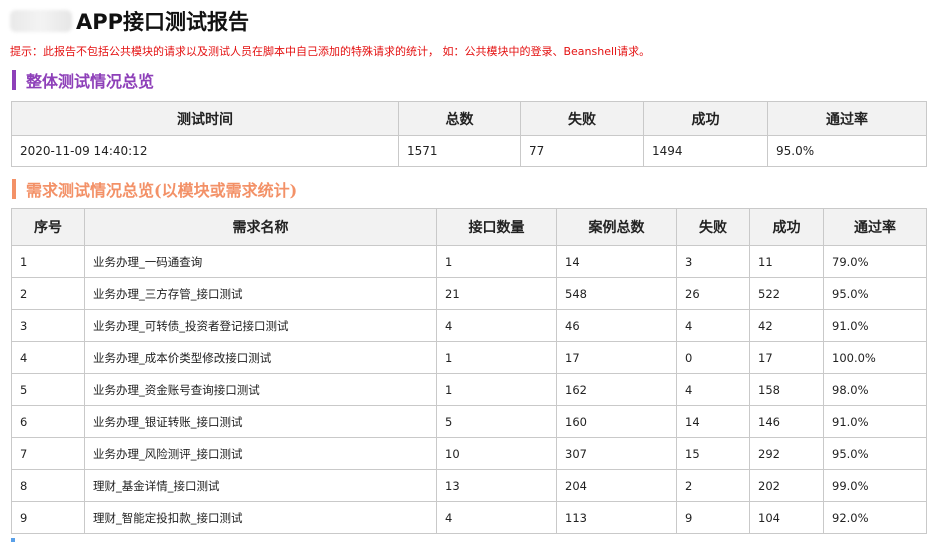 The width and height of the screenshot is (935, 543). What do you see at coordinates (260, 261) in the screenshot?
I see `cell-requirement-name: 业务办理_一码通查询` at bounding box center [260, 261].